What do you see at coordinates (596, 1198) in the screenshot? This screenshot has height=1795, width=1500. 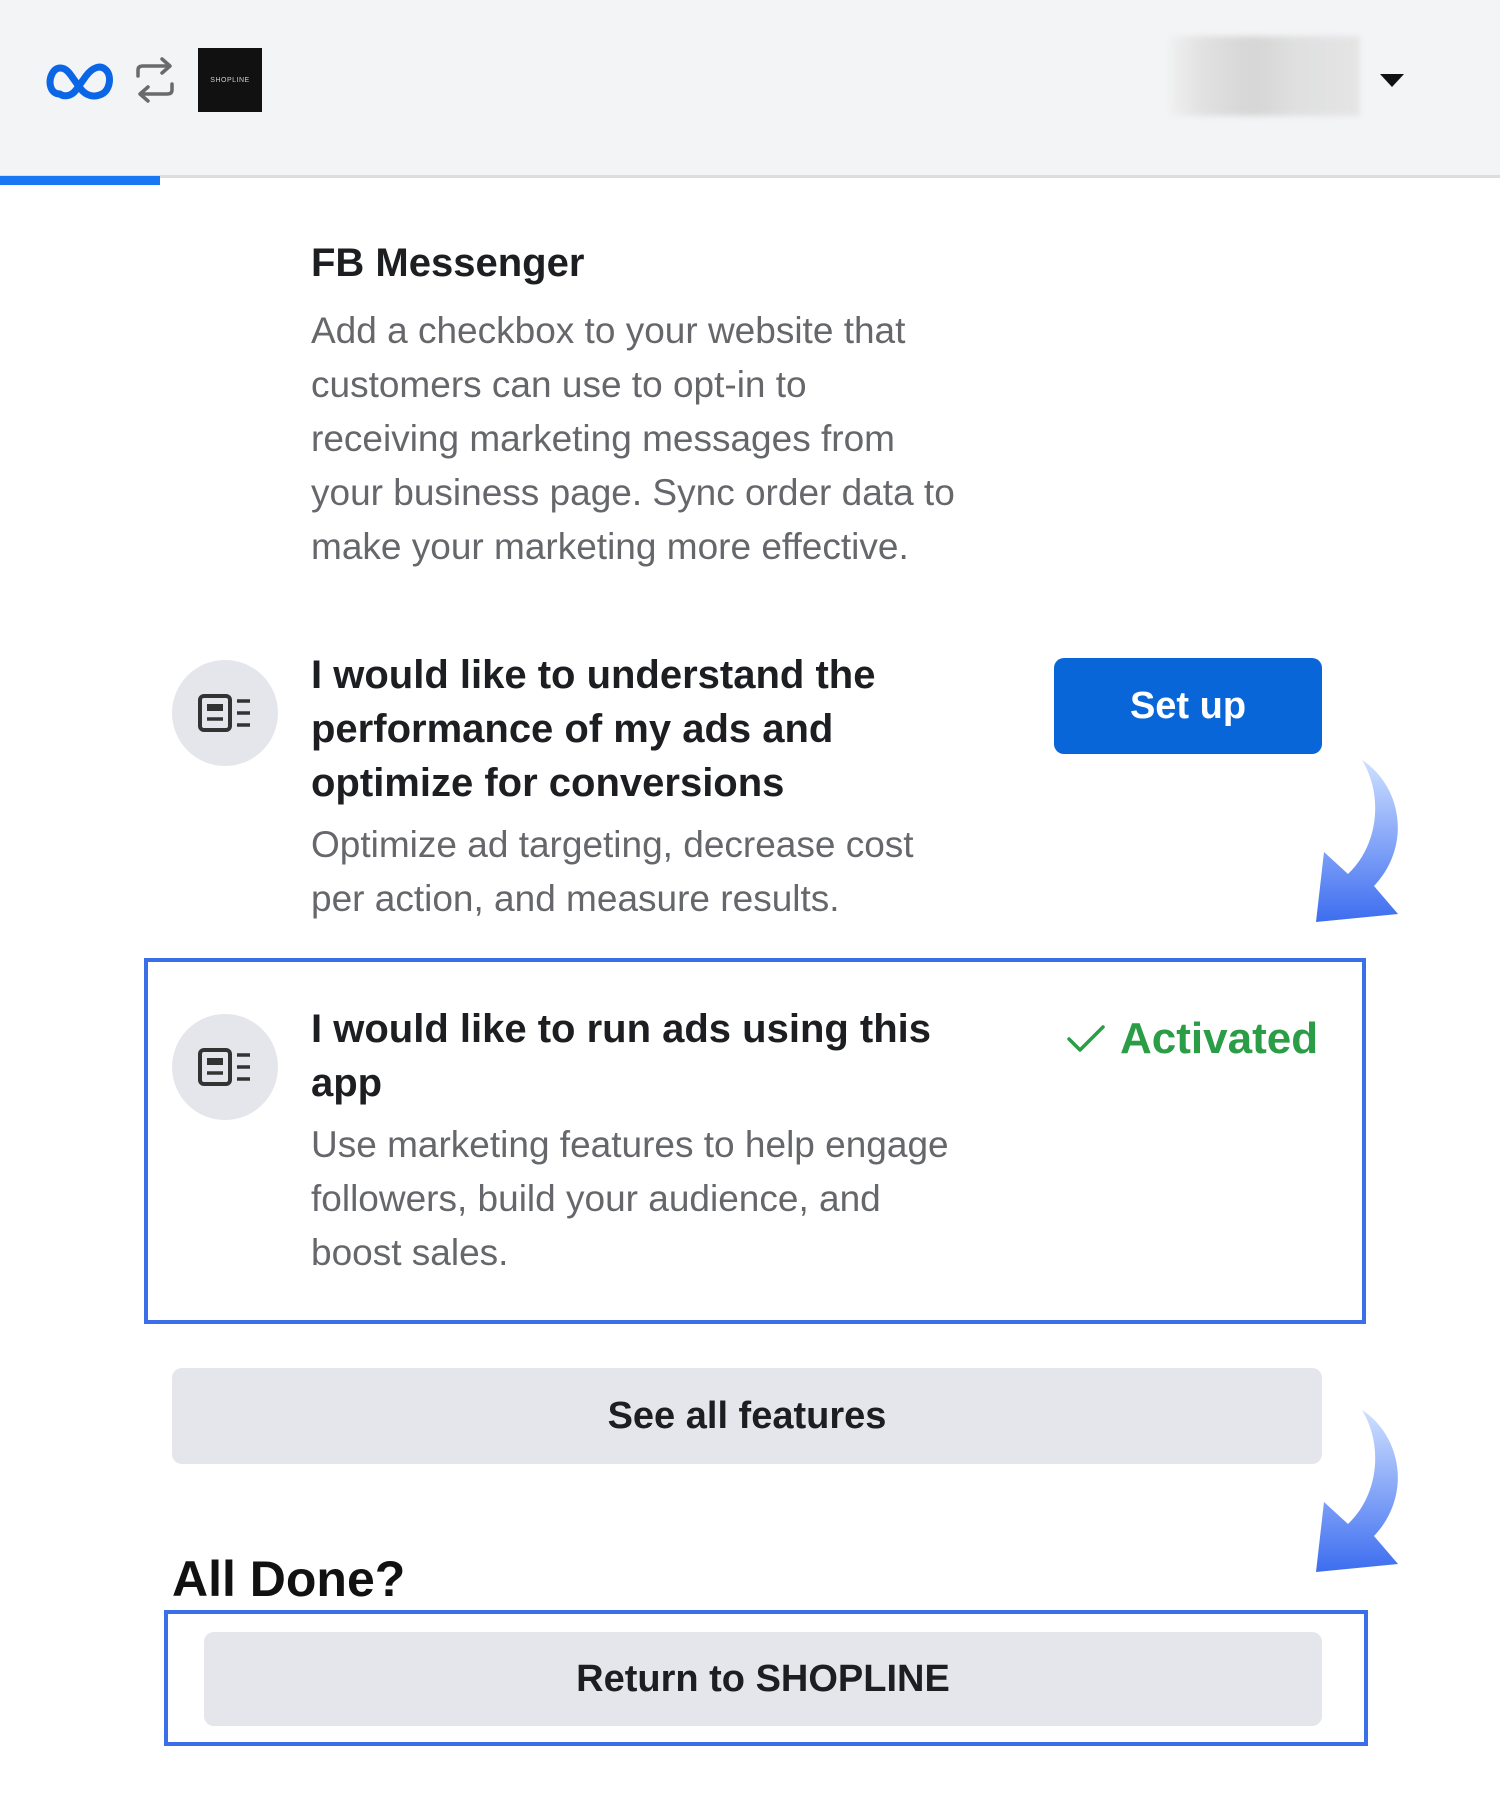 I see `desc-line: followers, build your audience, and` at bounding box center [596, 1198].